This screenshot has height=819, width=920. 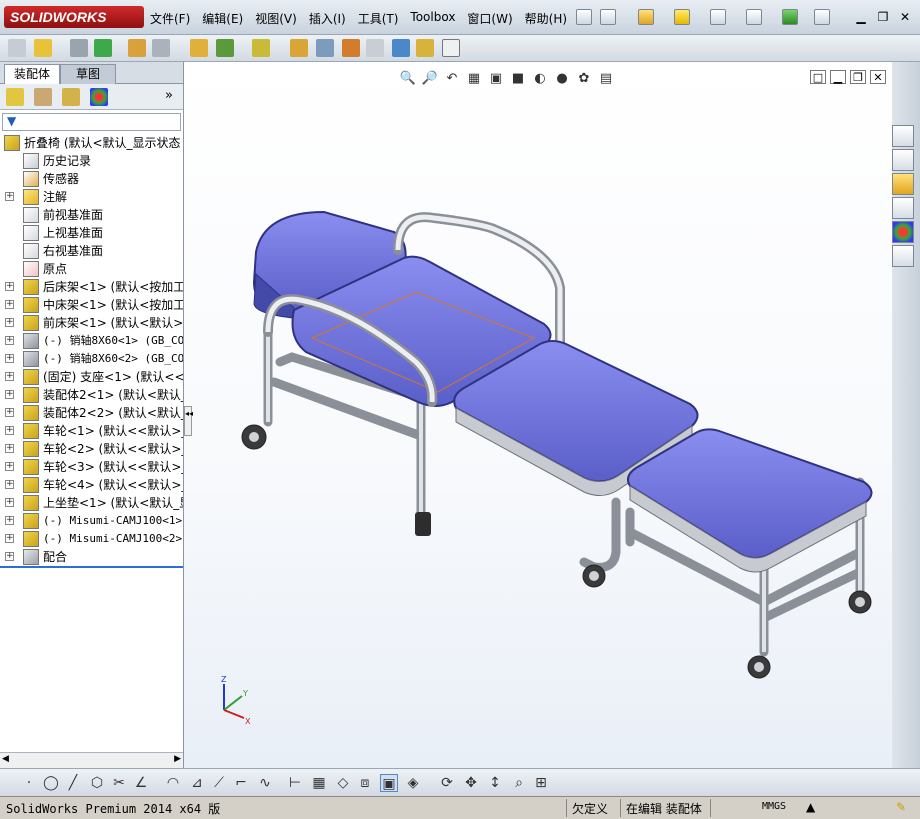 What do you see at coordinates (451, 48) in the screenshot?
I see `instant3d-icon` at bounding box center [451, 48].